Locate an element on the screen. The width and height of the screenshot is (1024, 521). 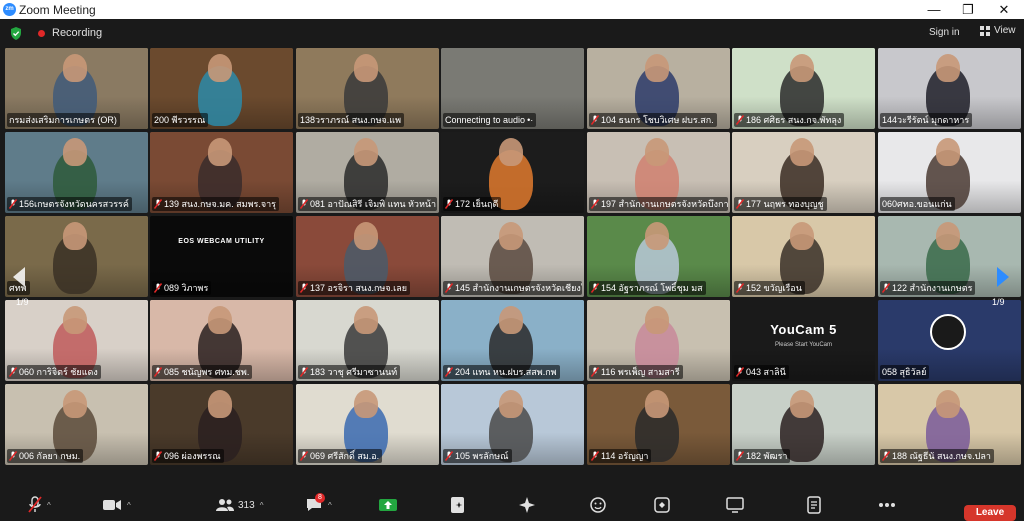
participant-tile: EOS WEBCAM UTILITY 089 วิภาพร is located at coordinates (221, 256).